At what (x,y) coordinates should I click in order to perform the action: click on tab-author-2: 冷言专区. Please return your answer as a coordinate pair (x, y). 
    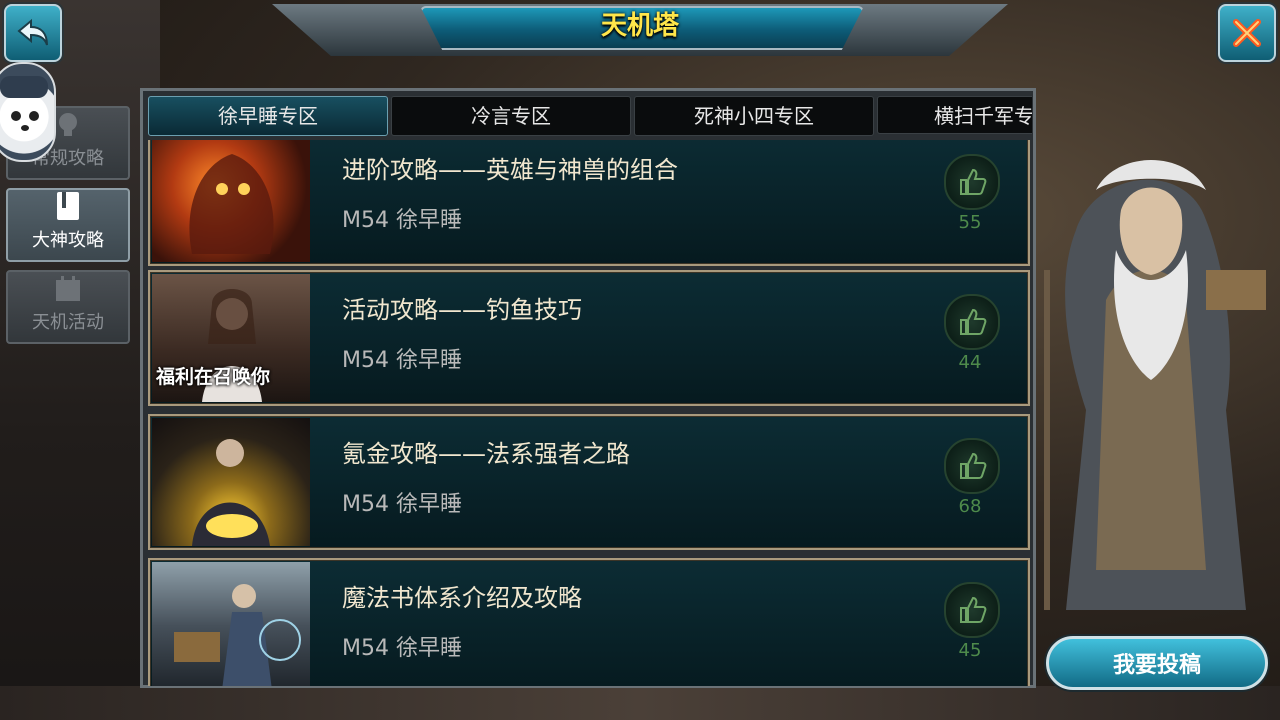
    Looking at the image, I should click on (511, 116).